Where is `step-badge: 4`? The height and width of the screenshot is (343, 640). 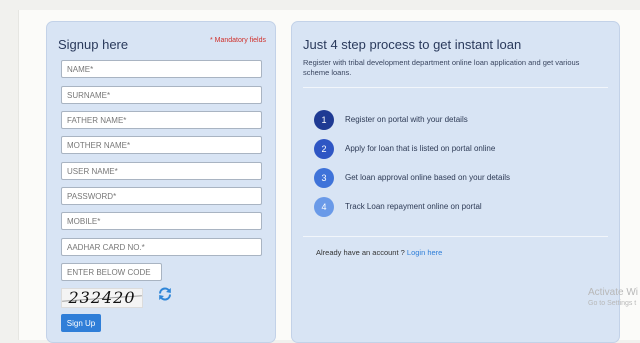
step-badge: 4 is located at coordinates (324, 207).